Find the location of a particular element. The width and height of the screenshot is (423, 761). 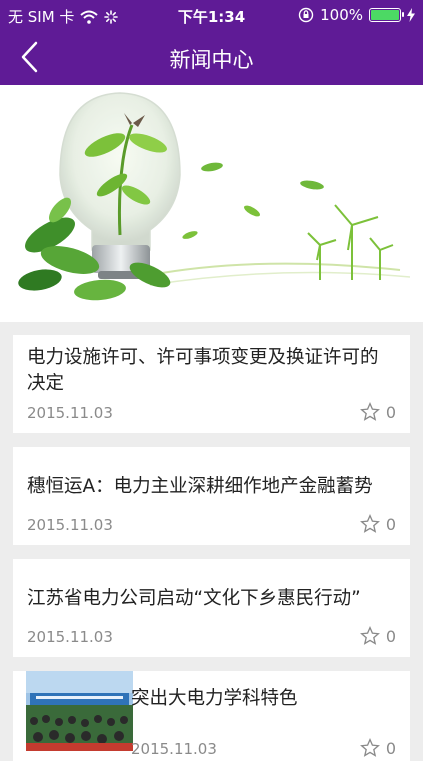

orientation-lock-icon is located at coordinates (306, 15).